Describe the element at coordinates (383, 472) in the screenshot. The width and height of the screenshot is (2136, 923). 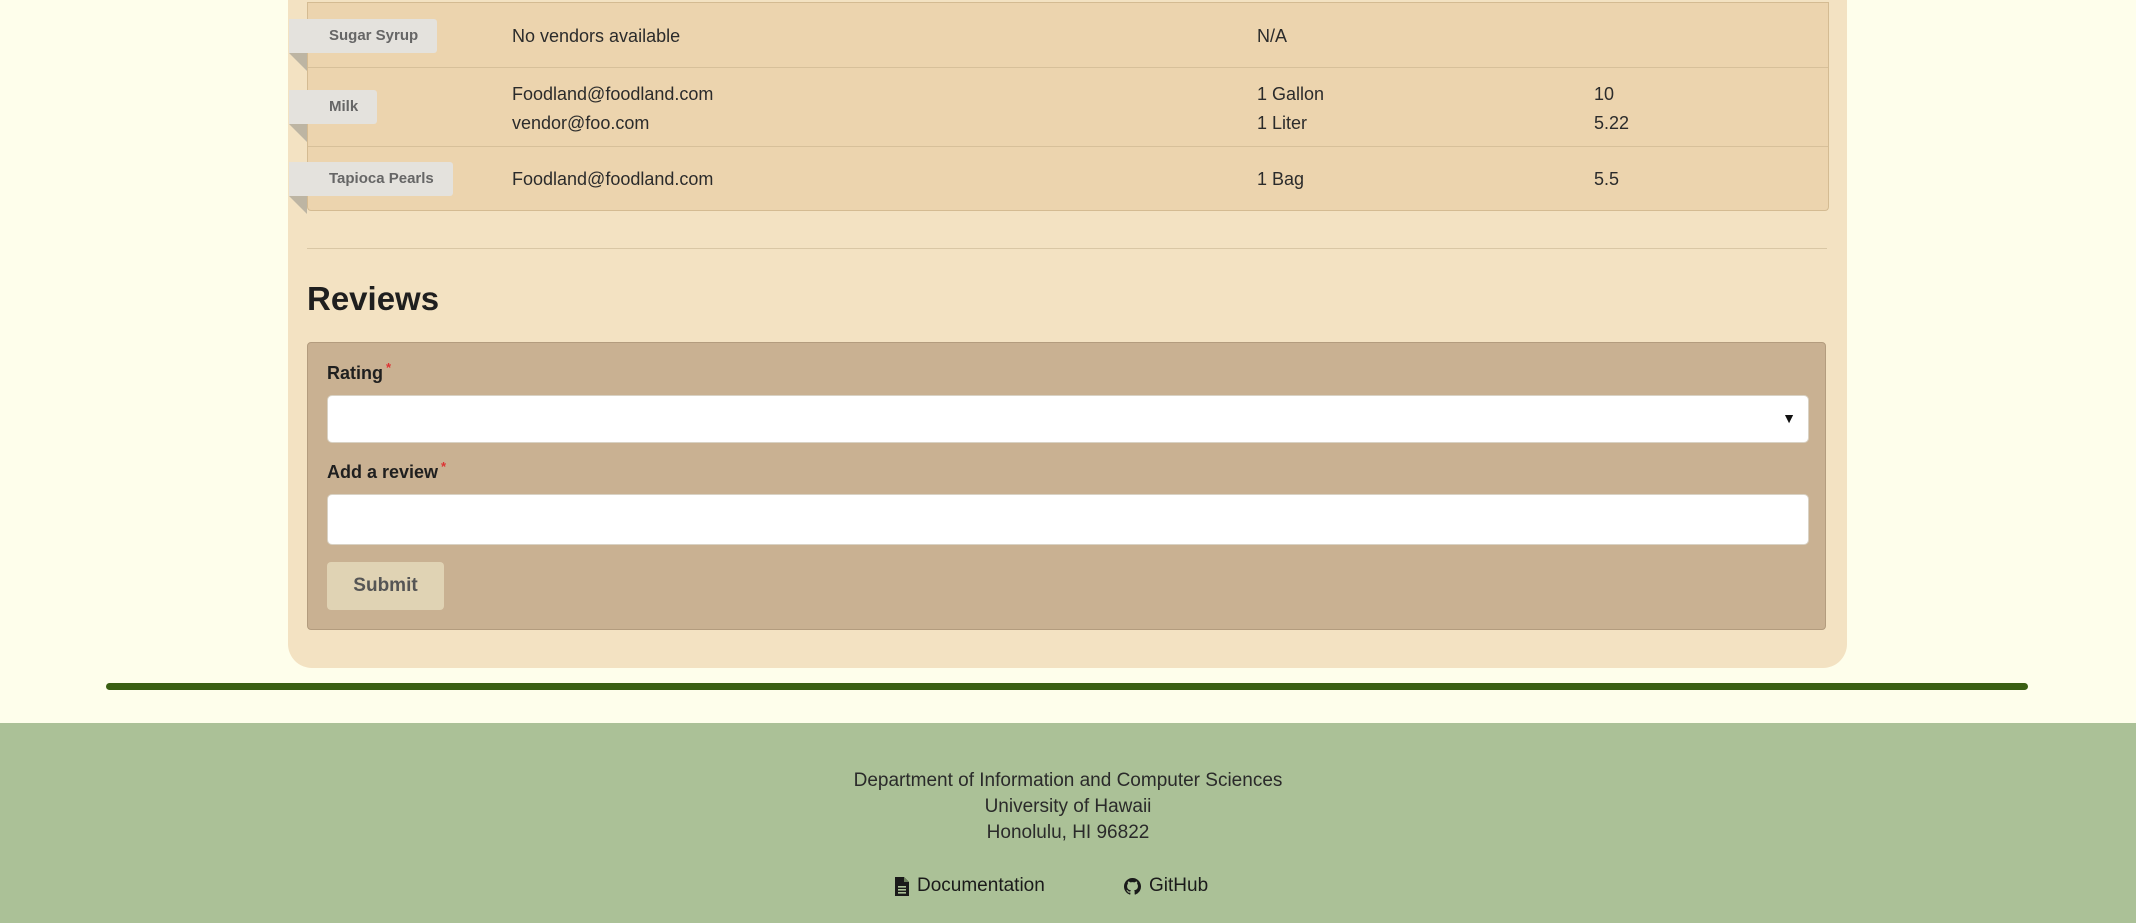
I see `review-label-text: Add a review` at that location.